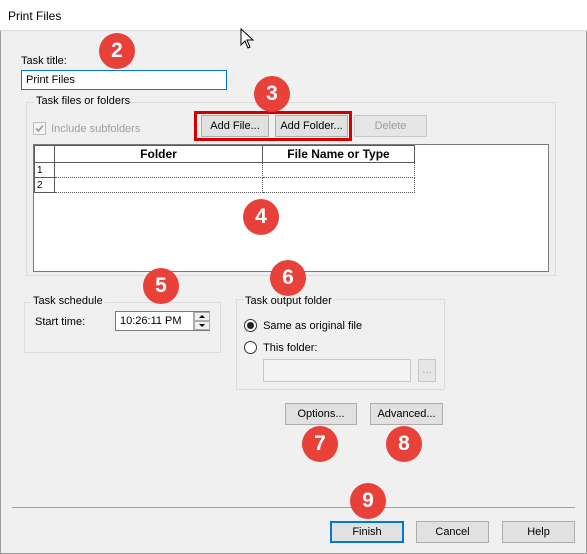 The width and height of the screenshot is (587, 554). What do you see at coordinates (452, 532) in the screenshot?
I see `cancel-button: Cancel` at bounding box center [452, 532].